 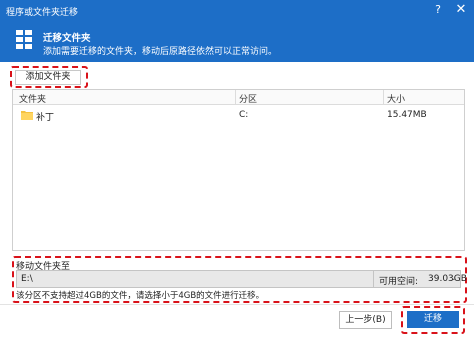 I want to click on row-folder-name: 补丁, so click(x=45, y=118).